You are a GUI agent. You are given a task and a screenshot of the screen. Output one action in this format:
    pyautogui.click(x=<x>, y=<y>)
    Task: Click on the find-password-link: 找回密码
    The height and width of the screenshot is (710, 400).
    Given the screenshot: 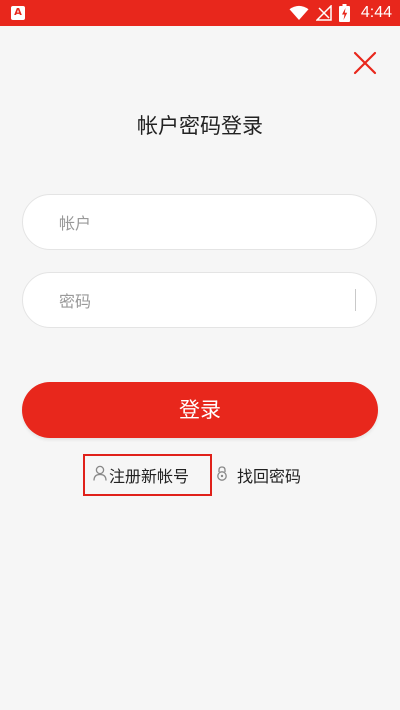 What is the action you would take?
    pyautogui.click(x=257, y=475)
    